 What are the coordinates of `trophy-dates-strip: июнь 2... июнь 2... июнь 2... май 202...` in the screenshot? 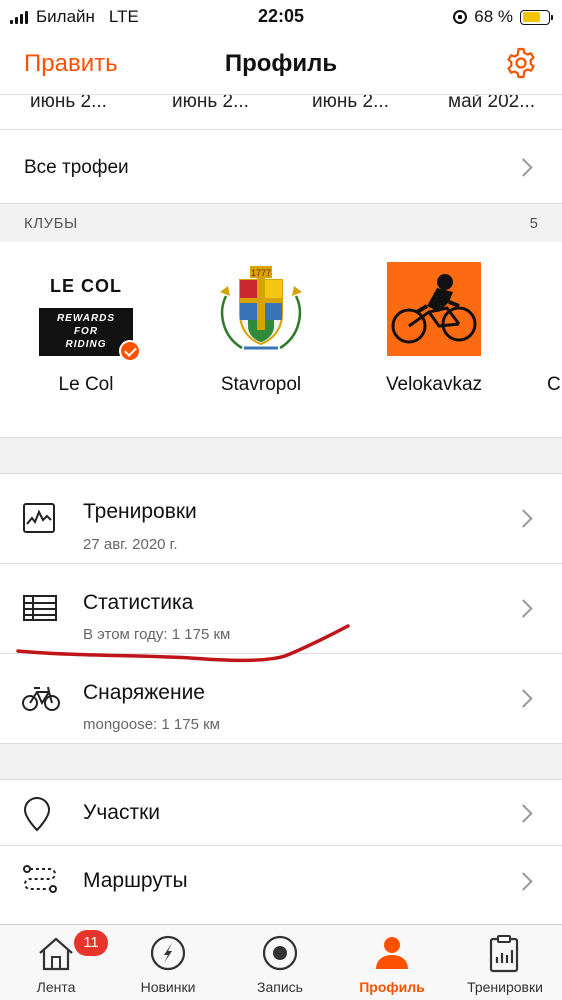 It's located at (281, 112).